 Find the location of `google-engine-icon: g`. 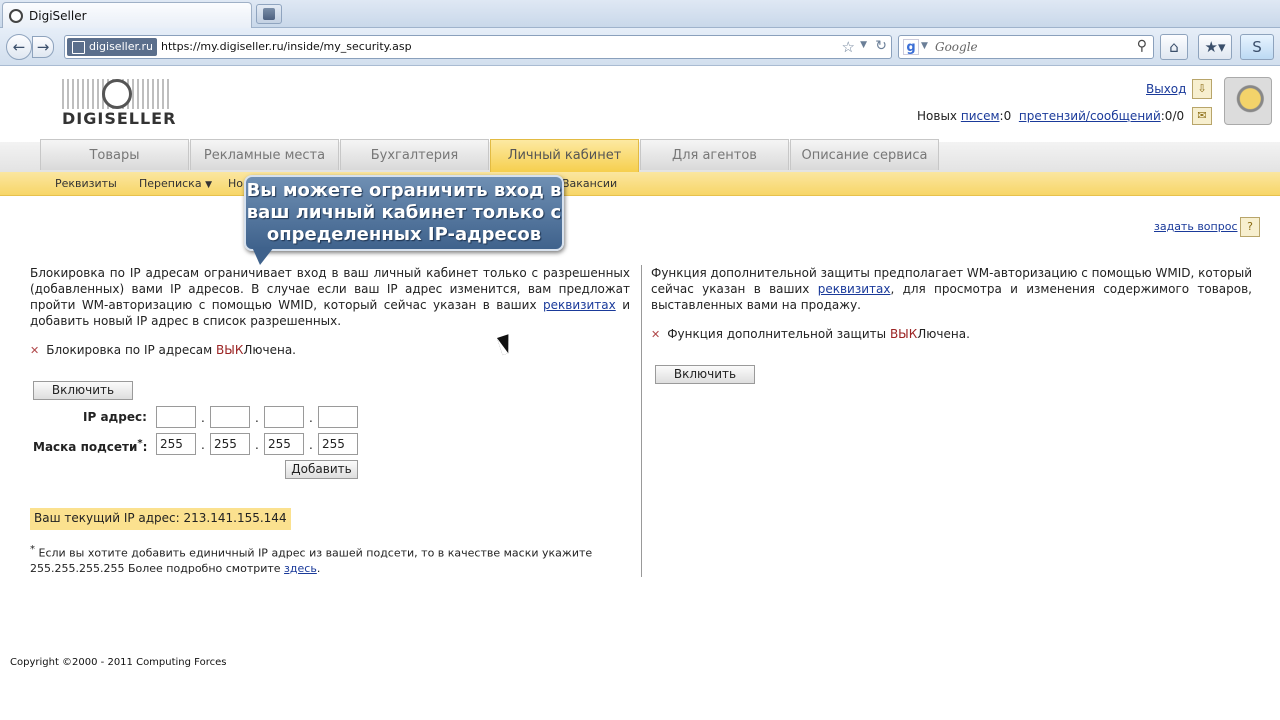

google-engine-icon: g is located at coordinates (911, 47).